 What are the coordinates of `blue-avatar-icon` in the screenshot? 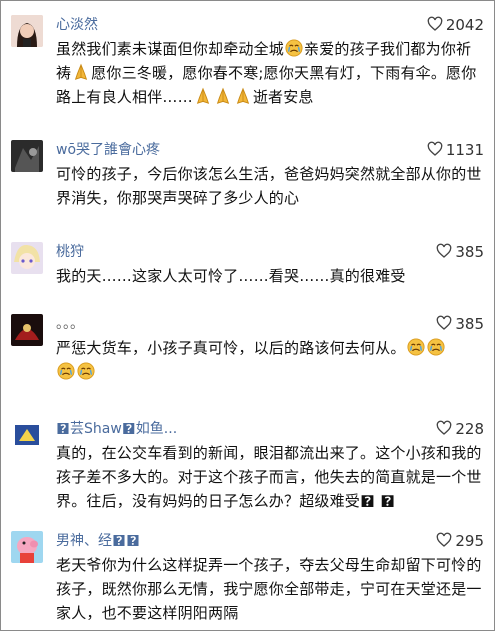 It's located at (27, 435).